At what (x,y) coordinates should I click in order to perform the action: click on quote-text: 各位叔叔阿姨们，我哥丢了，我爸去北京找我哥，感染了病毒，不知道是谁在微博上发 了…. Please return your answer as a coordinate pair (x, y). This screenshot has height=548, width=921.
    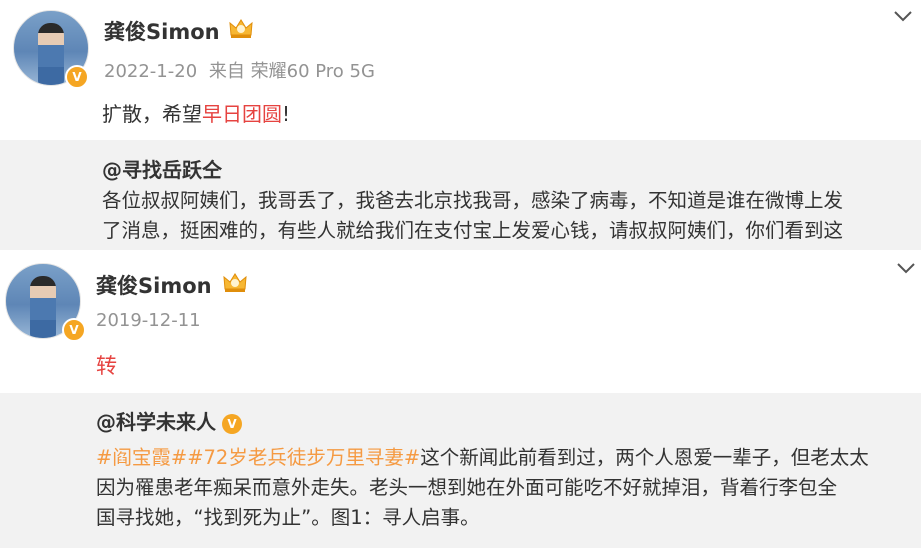
    Looking at the image, I should click on (509, 216).